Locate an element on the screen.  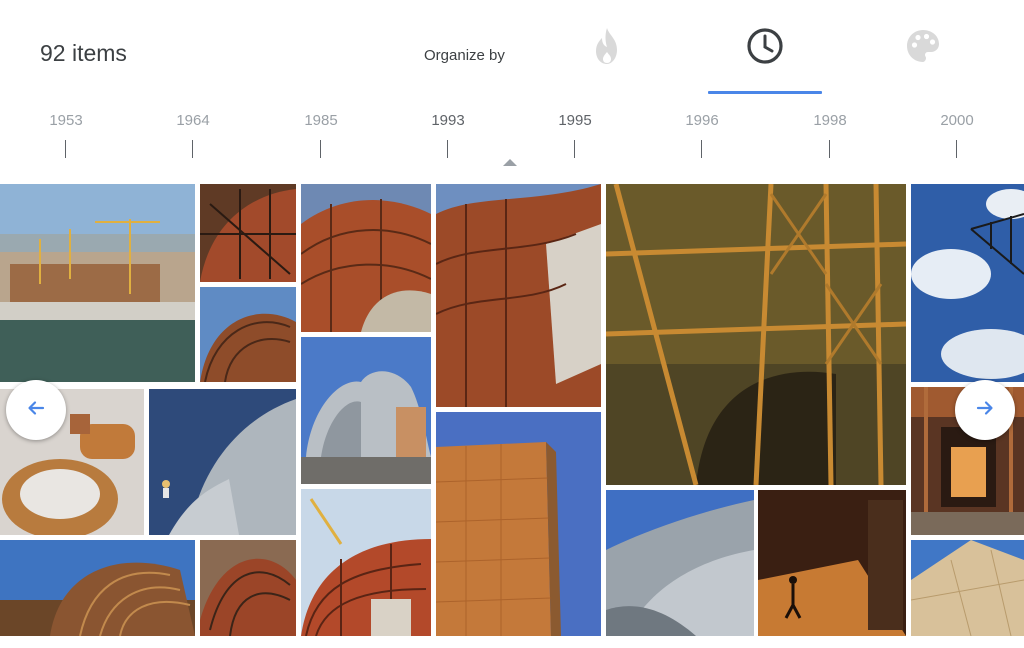
year-label: 1964 is located at coordinates (193, 120).